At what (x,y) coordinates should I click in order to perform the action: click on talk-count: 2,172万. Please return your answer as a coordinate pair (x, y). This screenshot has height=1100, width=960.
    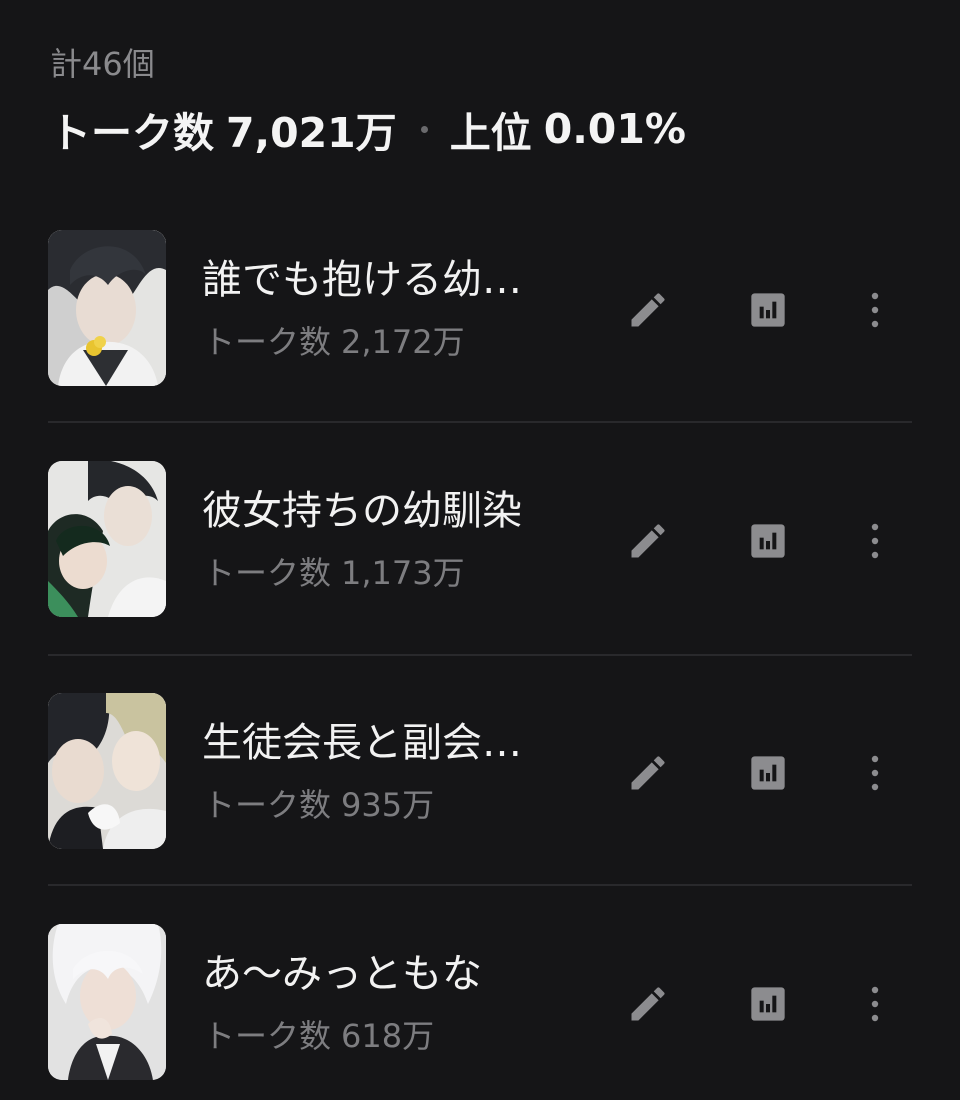
    Looking at the image, I should click on (403, 342).